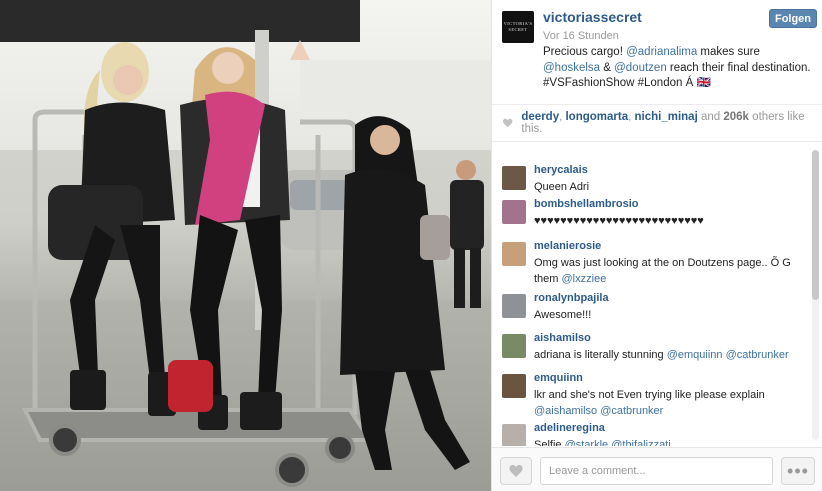 The image size is (822, 491). What do you see at coordinates (569, 428) in the screenshot?
I see `comment-username: adelineregina` at bounding box center [569, 428].